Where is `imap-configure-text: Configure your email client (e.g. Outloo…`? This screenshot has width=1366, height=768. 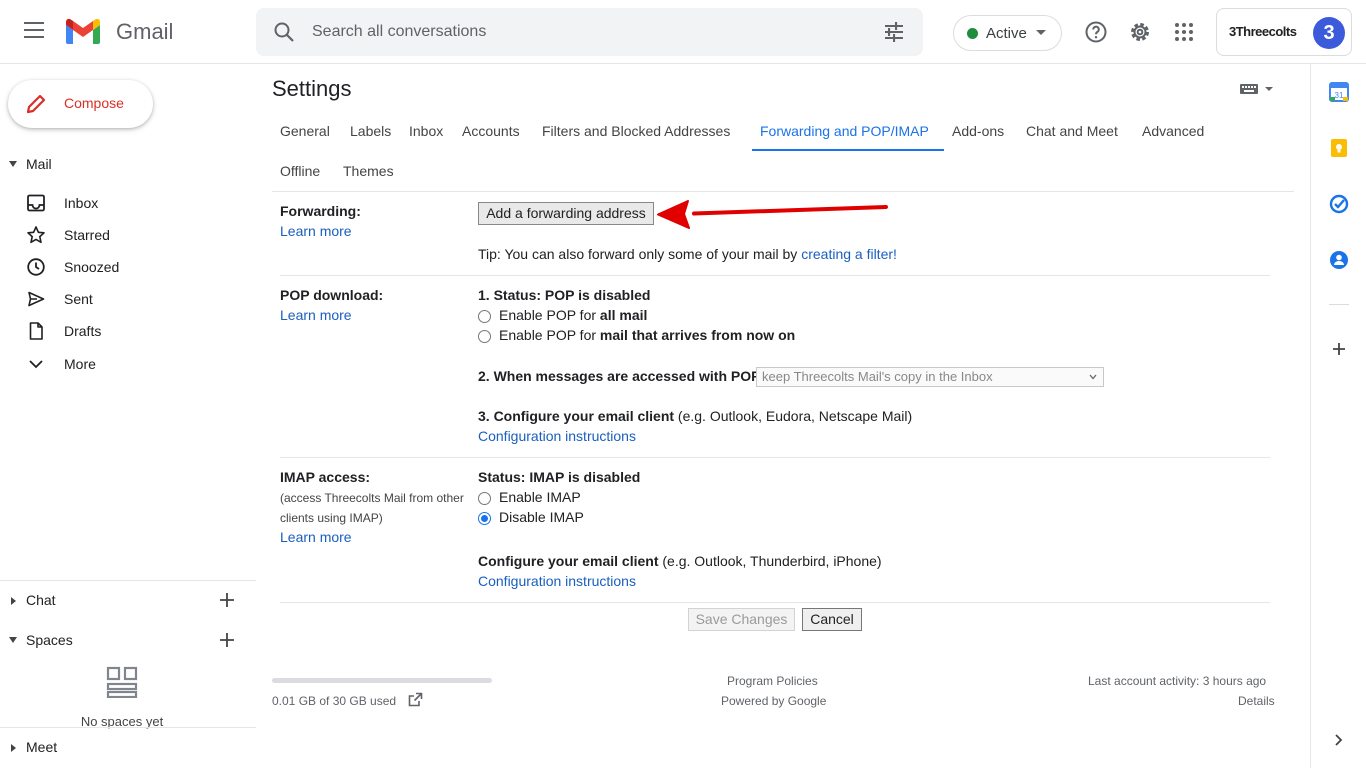 imap-configure-text: Configure your email client (e.g. Outloo… is located at coordinates (680, 561).